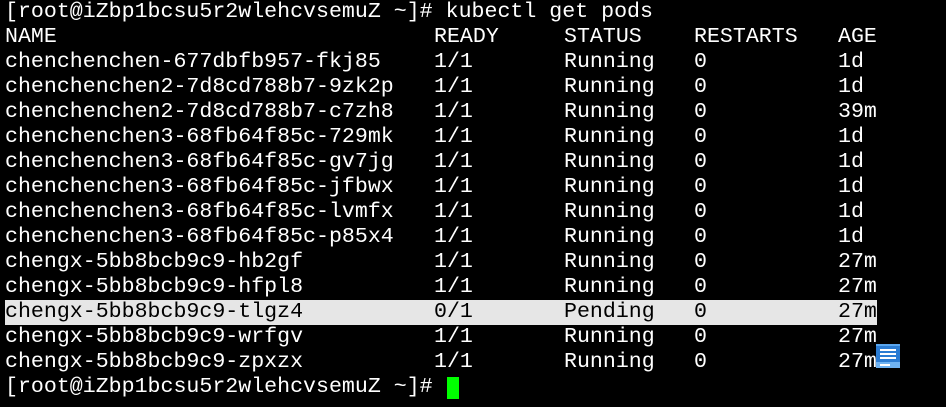  What do you see at coordinates (199, 112) in the screenshot?
I see `pod-name: chenchenchen2-7d8cd788b7-c7zh8` at bounding box center [199, 112].